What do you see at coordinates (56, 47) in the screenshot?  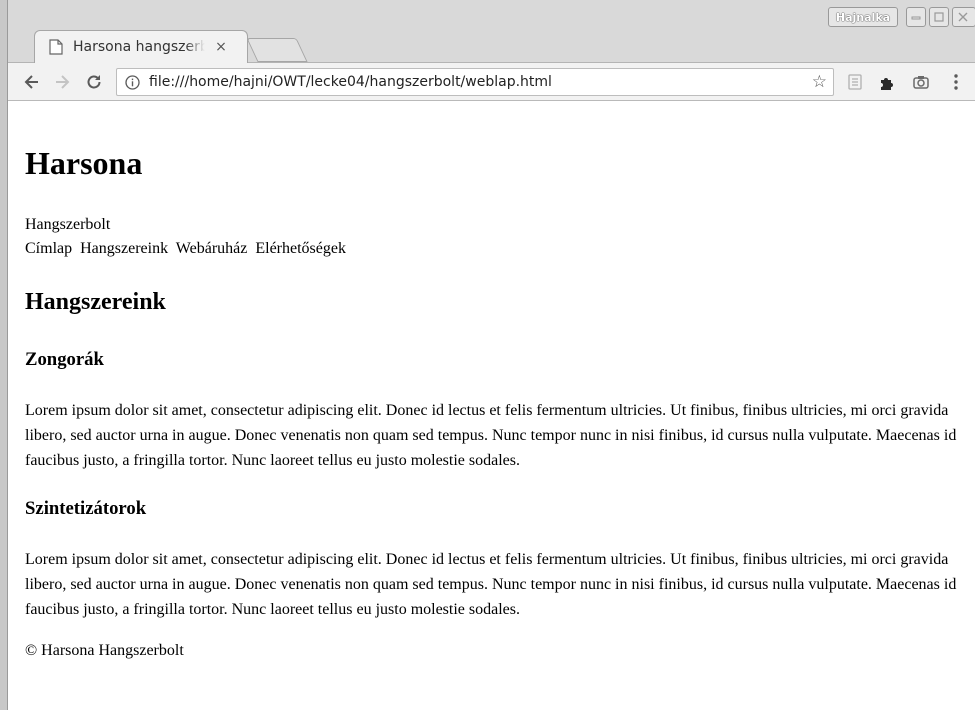 I see `page-icon` at bounding box center [56, 47].